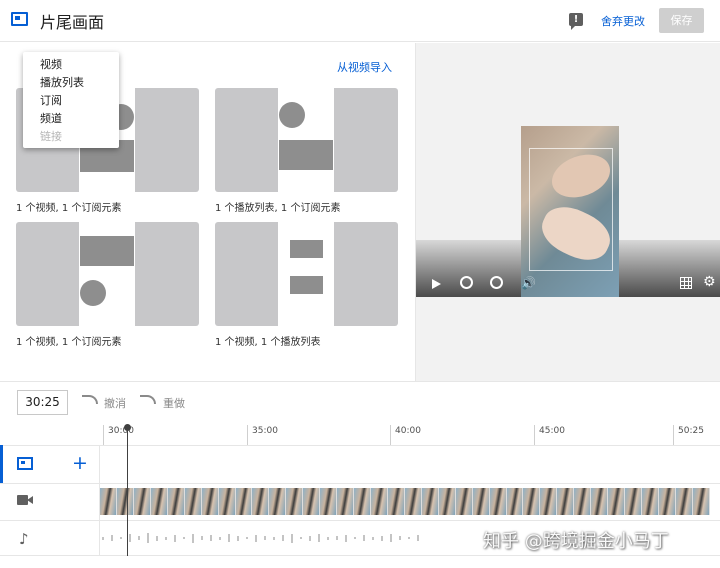 The image size is (720, 568). I want to click on menu-item-video: 视频, so click(71, 65).